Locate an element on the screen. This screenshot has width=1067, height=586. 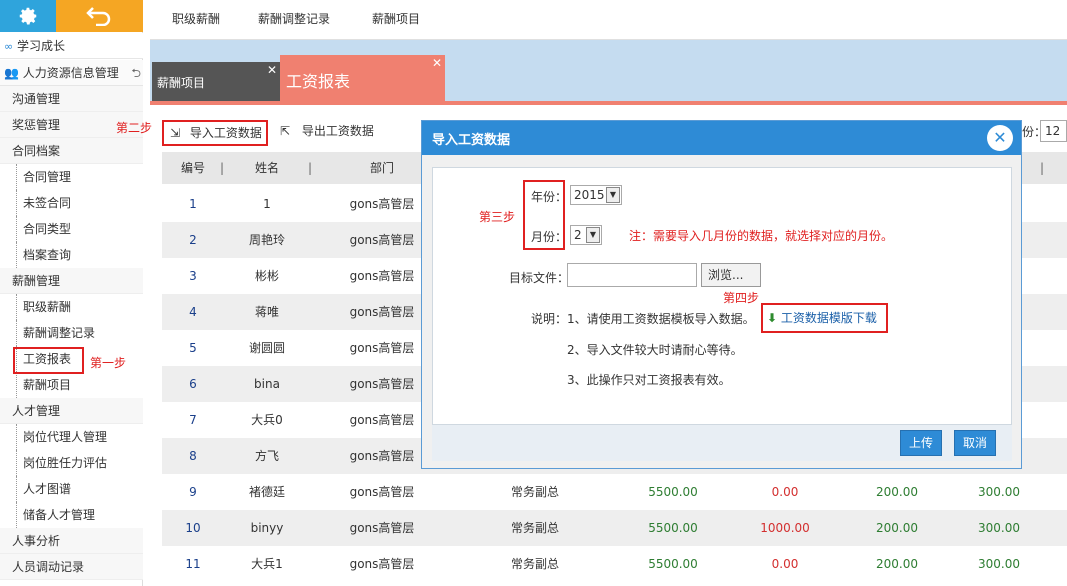
month-select: 2 ▼ is located at coordinates (586, 235).